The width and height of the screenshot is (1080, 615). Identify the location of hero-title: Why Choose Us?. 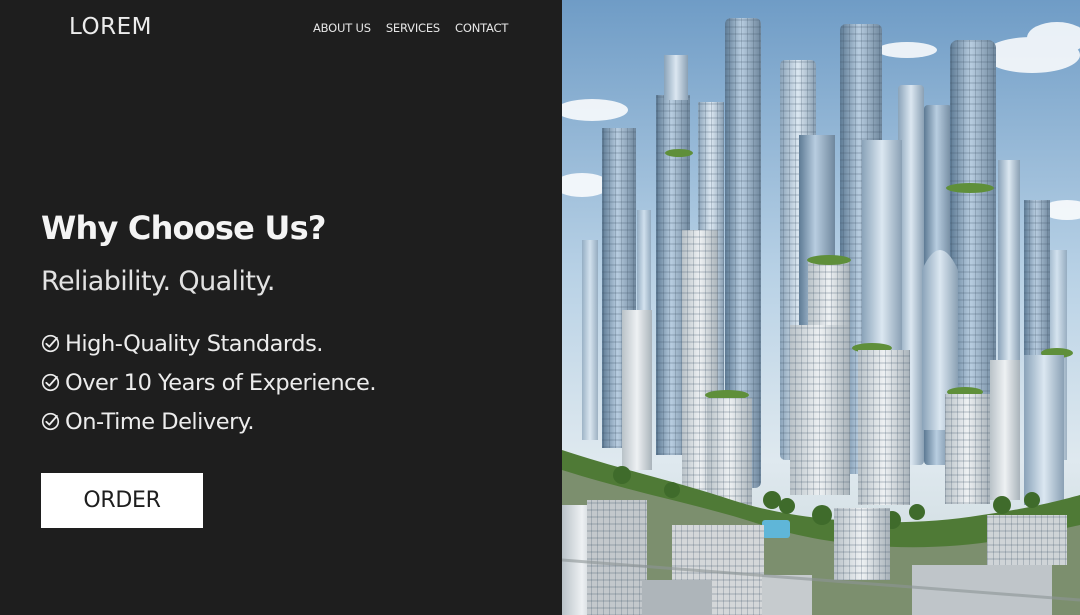
(183, 228).